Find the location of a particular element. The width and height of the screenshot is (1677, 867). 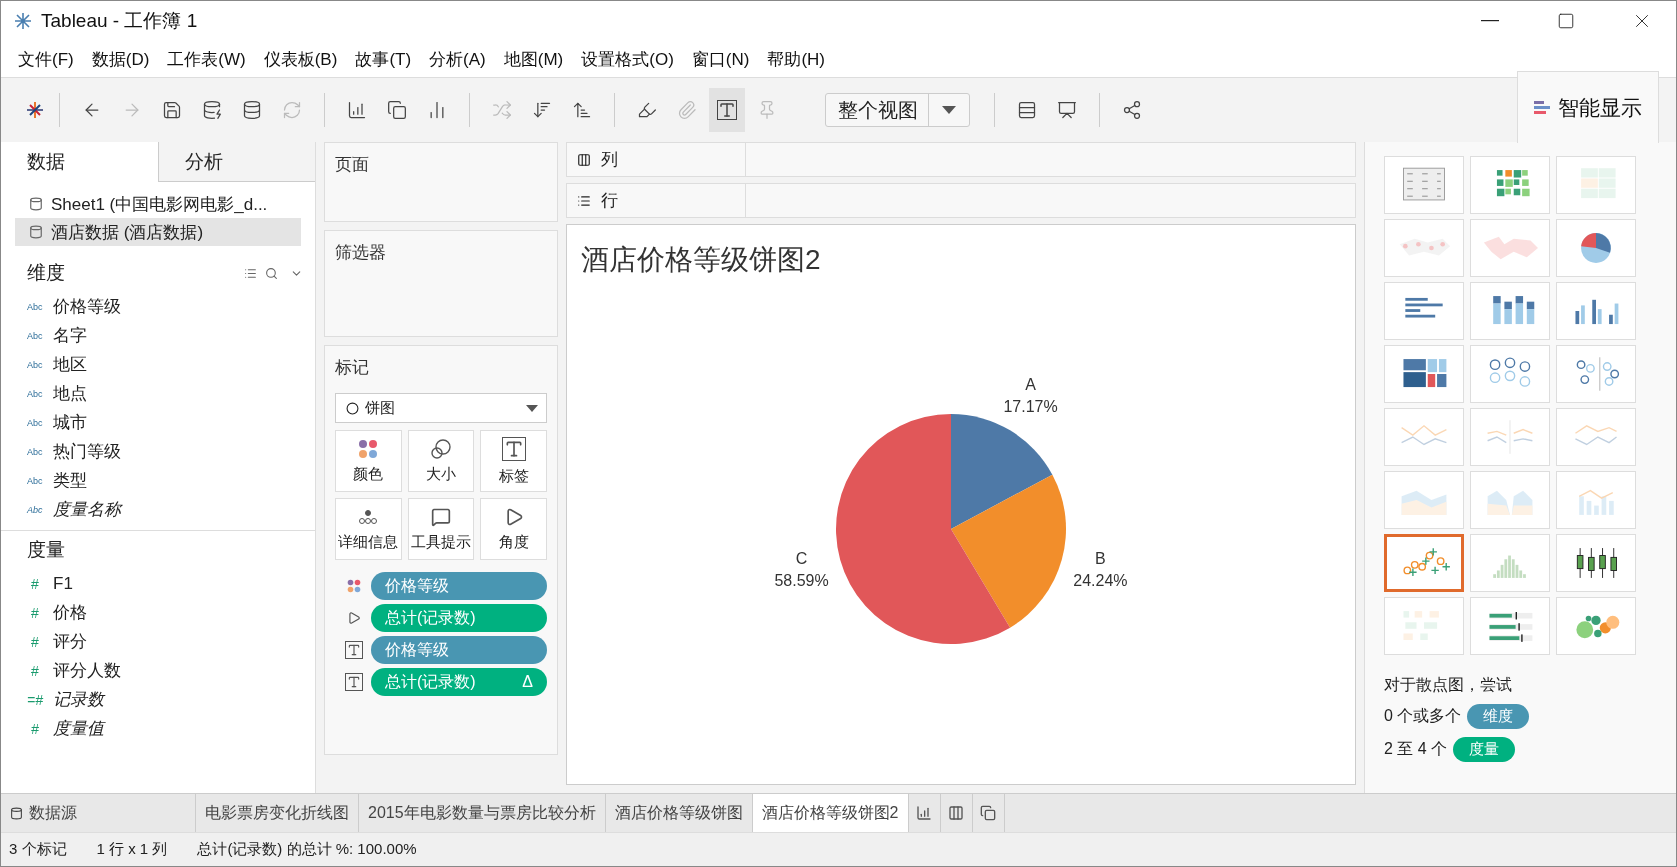

chart-type-thumbnail is located at coordinates (1424, 563).